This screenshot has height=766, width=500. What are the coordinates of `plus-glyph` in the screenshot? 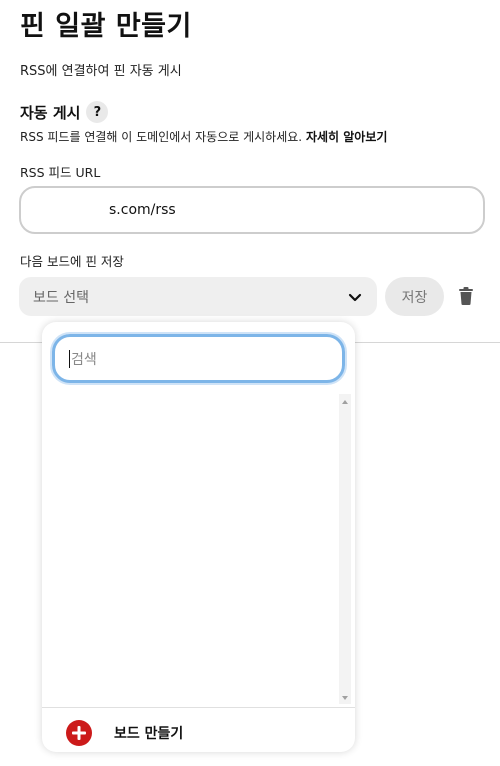 It's located at (79, 733).